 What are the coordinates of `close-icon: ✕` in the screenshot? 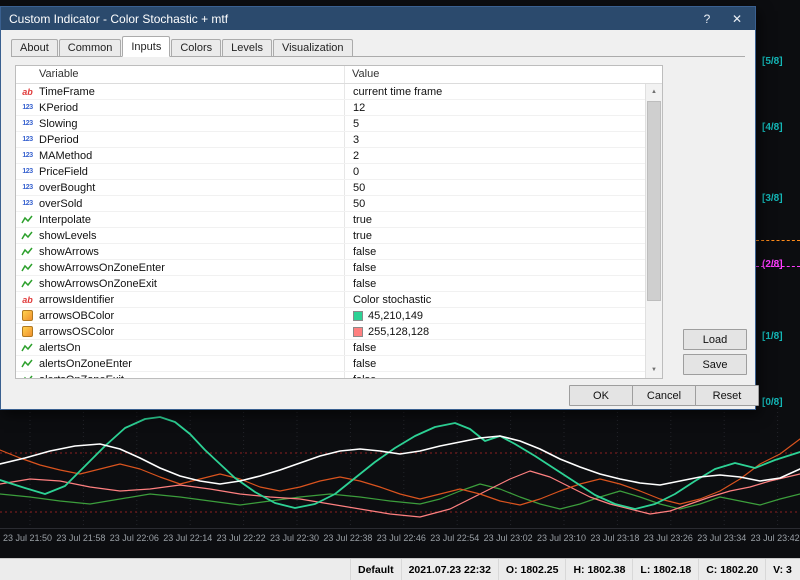 It's located at (737, 18).